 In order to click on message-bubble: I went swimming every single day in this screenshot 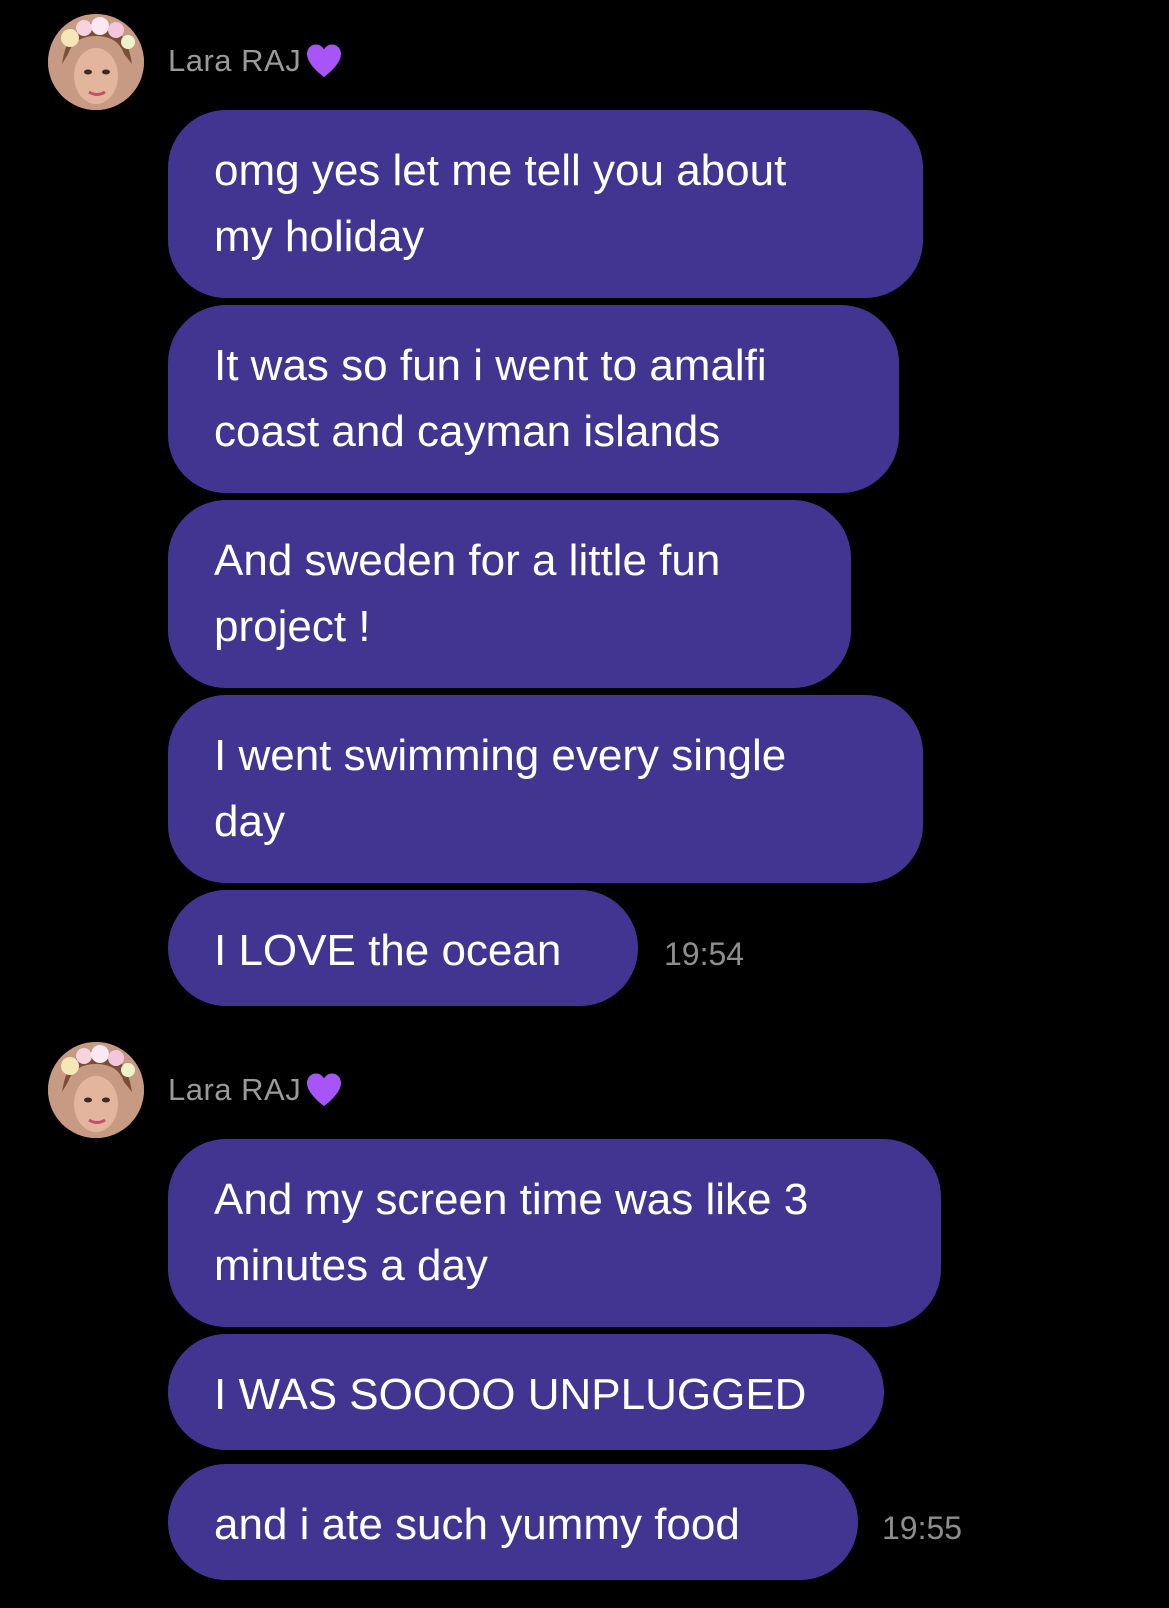, I will do `click(545, 789)`.